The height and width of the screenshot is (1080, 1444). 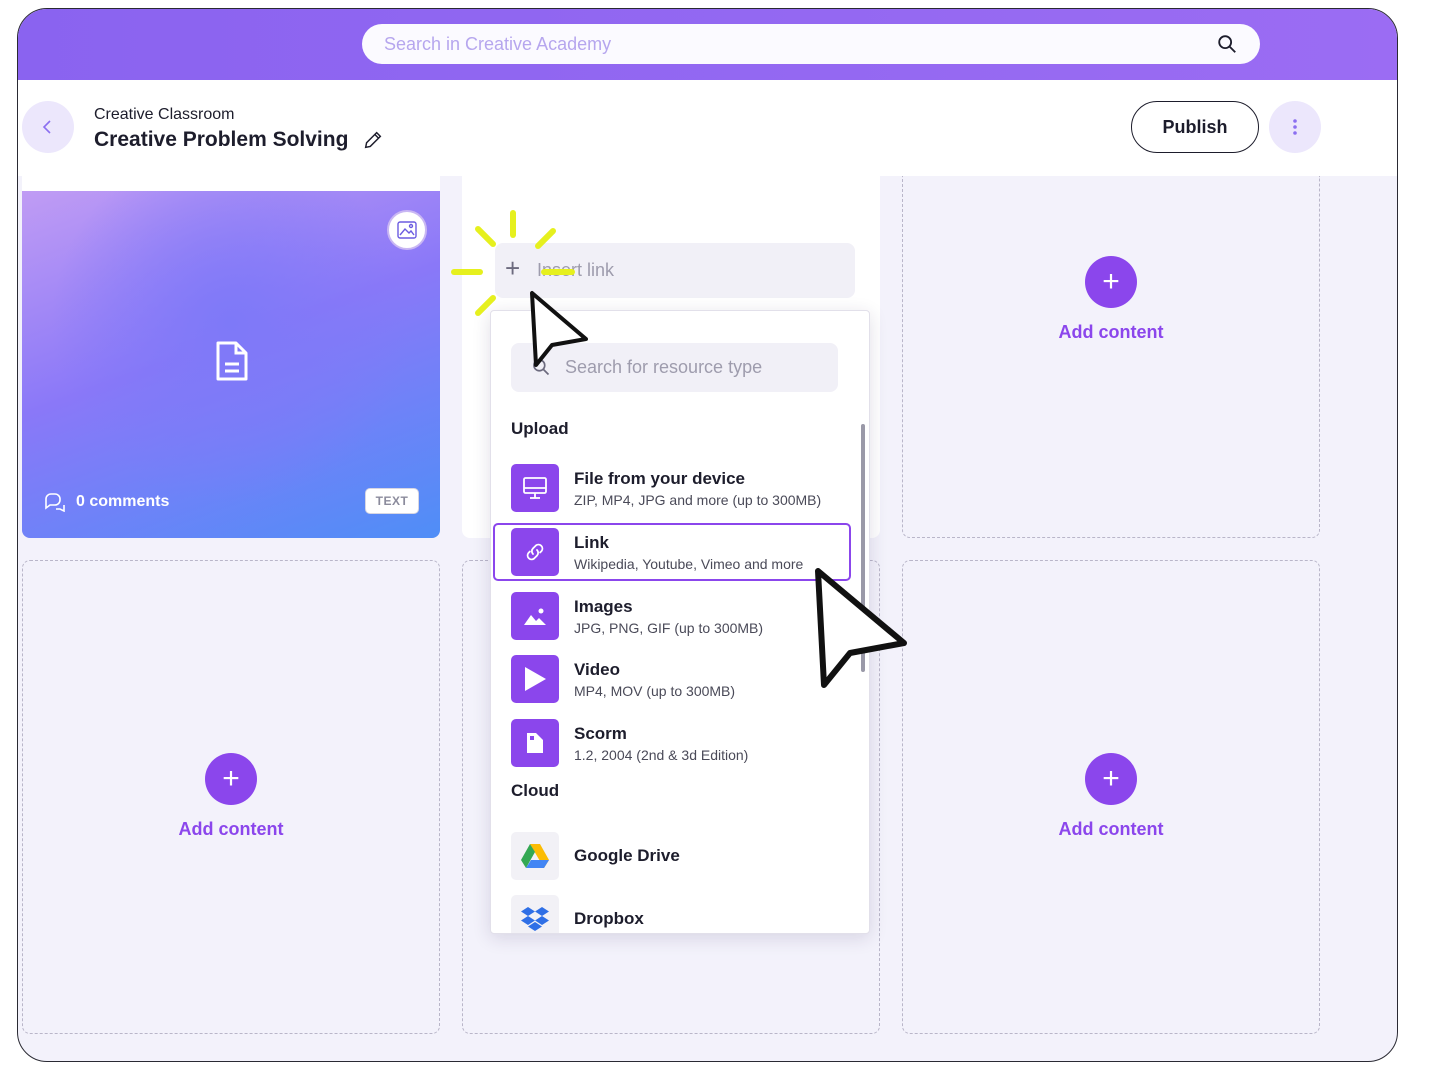 What do you see at coordinates (698, 499) in the screenshot?
I see `option-subtitle: ZIP, MP4, JPG and more (up to 300MB)` at bounding box center [698, 499].